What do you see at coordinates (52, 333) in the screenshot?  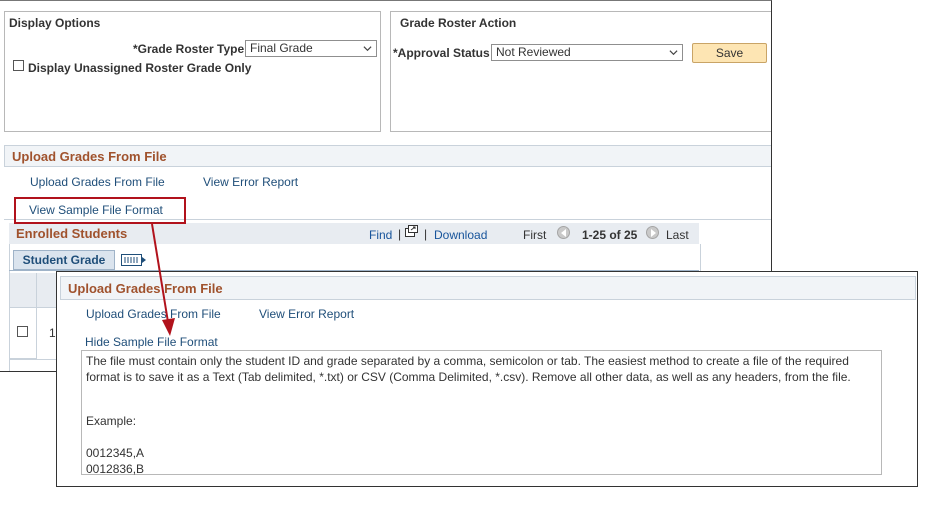 I see `row-number: 1` at bounding box center [52, 333].